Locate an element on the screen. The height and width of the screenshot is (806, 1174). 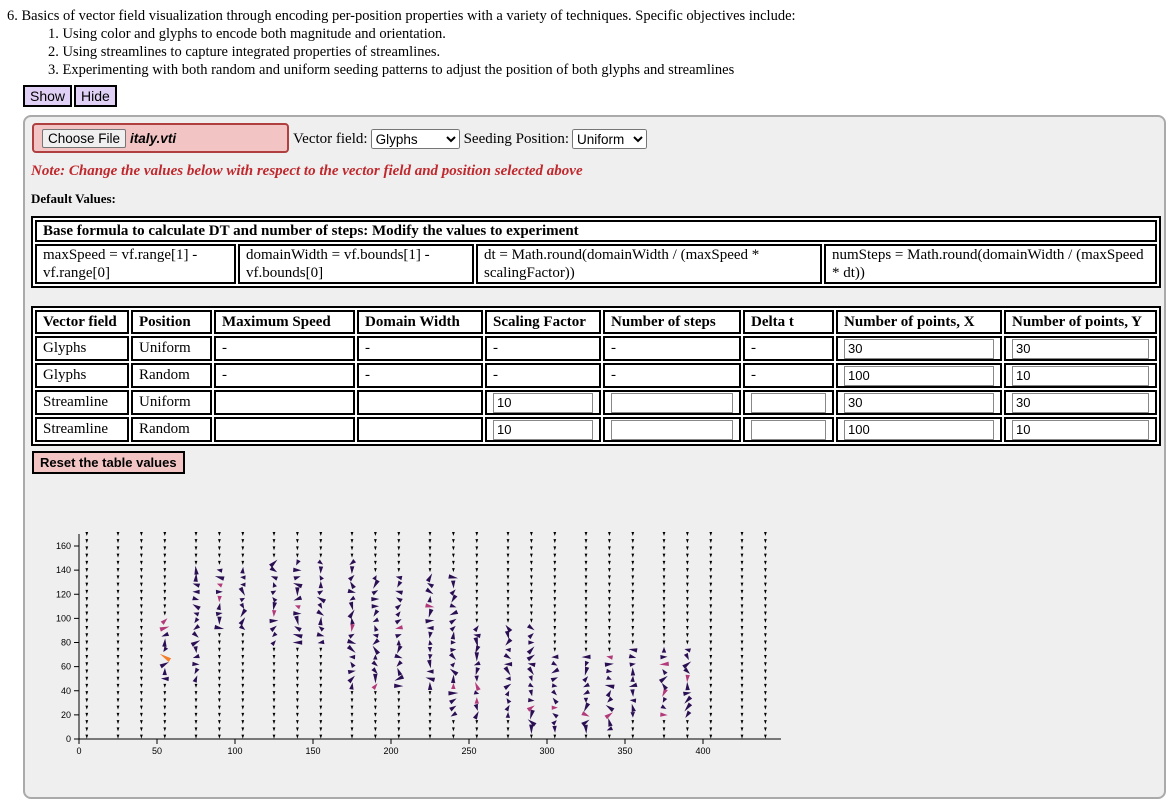
col-header-domain-width: Domain Width is located at coordinates (420, 322).